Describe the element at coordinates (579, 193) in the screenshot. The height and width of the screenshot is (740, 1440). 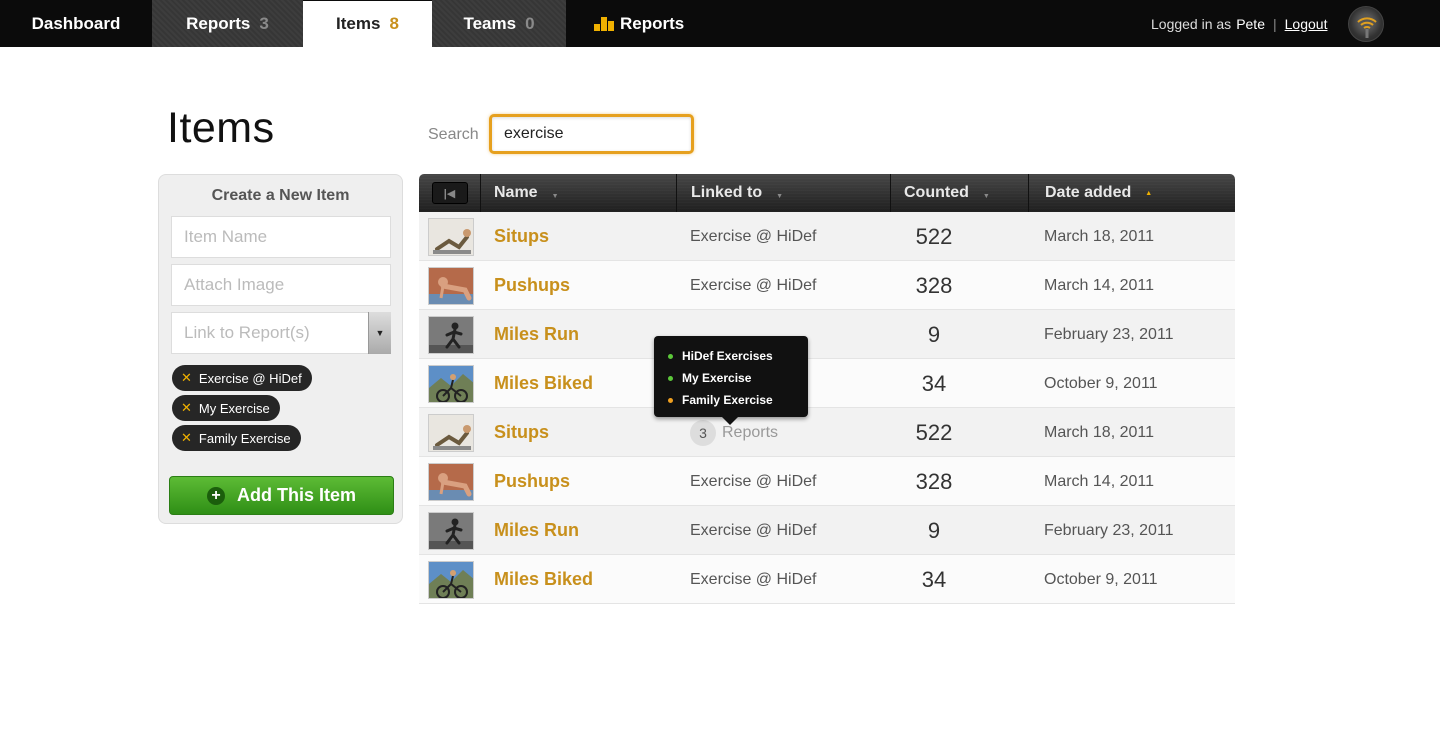
I see `column-name: Name ▼` at that location.